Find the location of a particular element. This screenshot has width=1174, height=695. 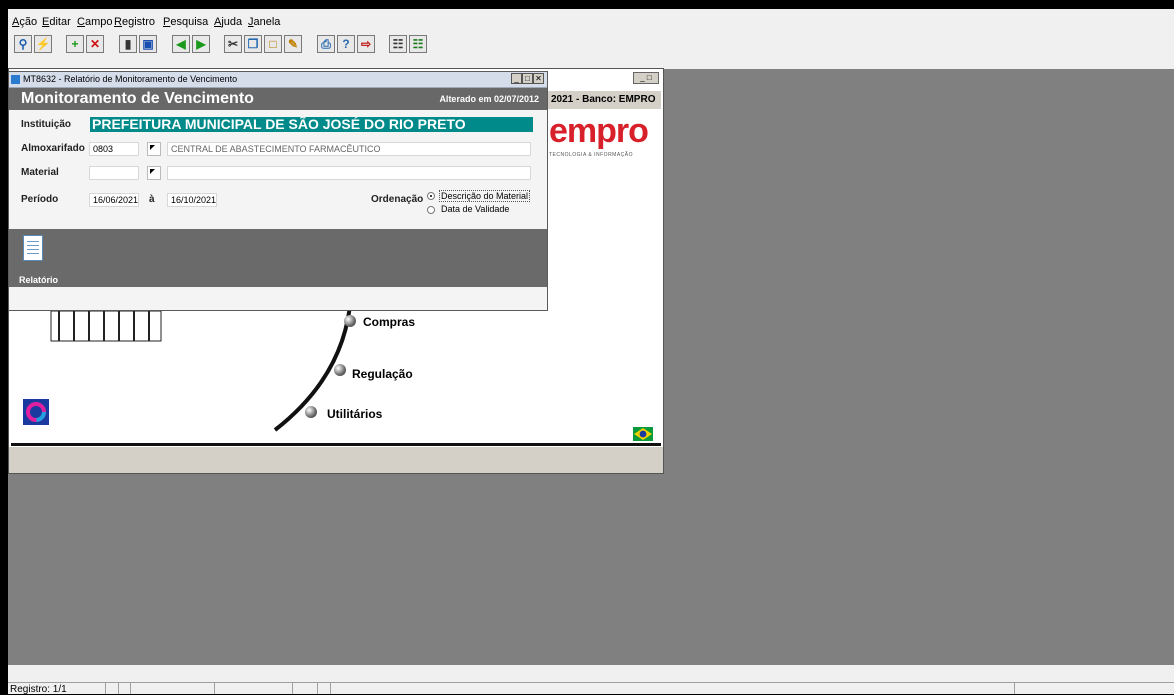

menu-ajuda: Ajuda is located at coordinates (228, 22).